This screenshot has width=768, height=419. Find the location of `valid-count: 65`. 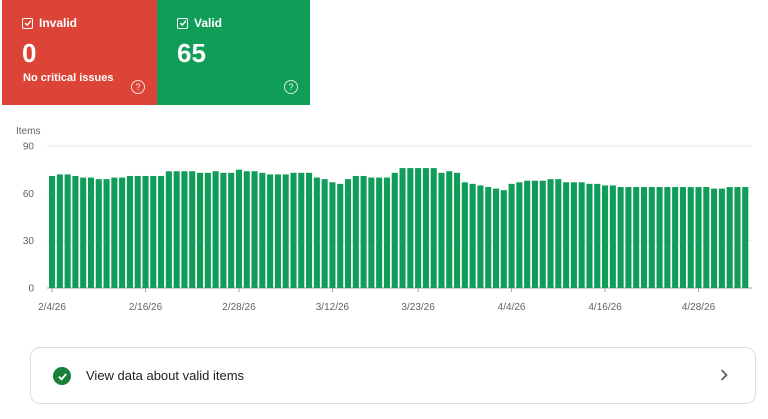

valid-count: 65 is located at coordinates (191, 53).